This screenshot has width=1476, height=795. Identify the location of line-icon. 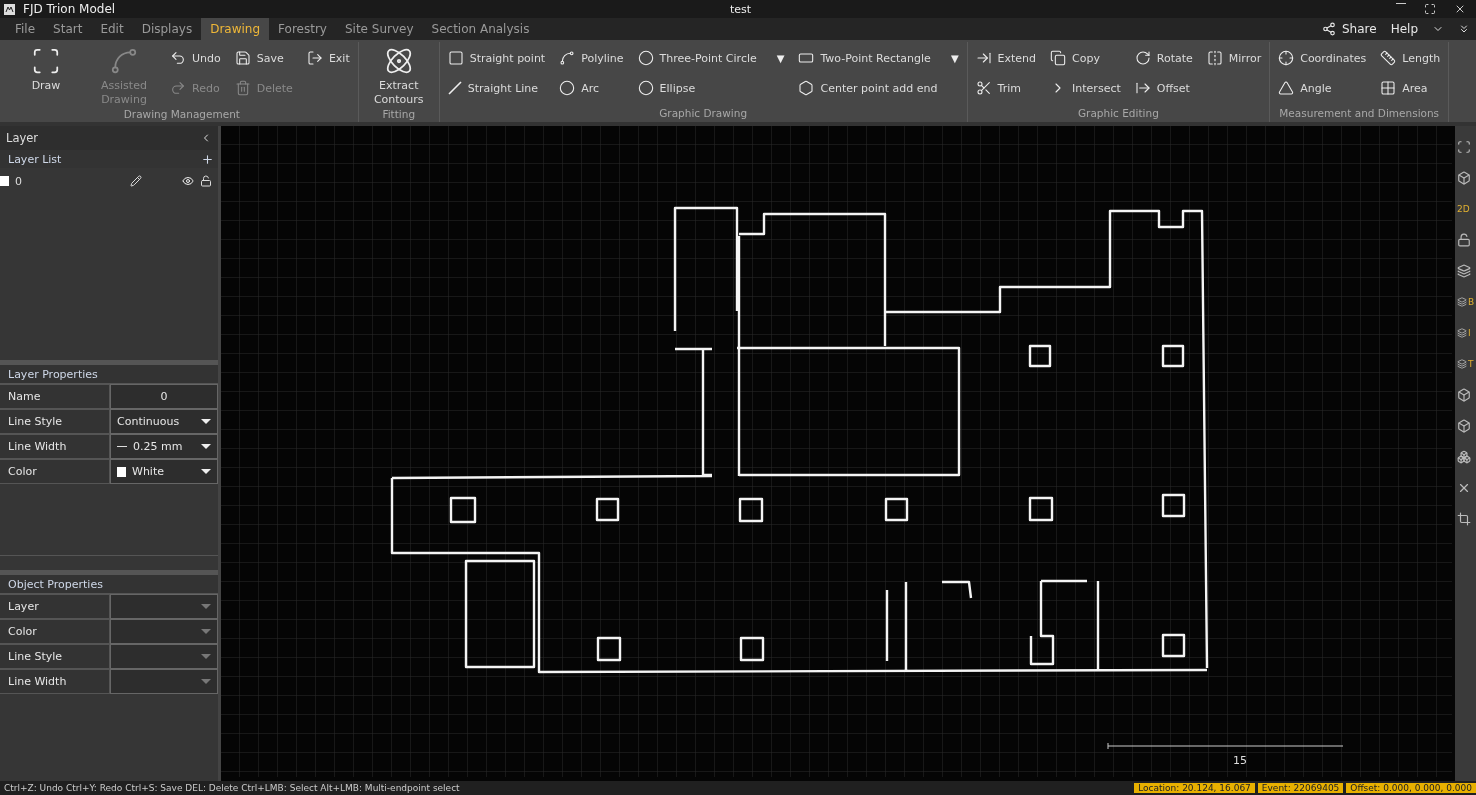
(454, 88).